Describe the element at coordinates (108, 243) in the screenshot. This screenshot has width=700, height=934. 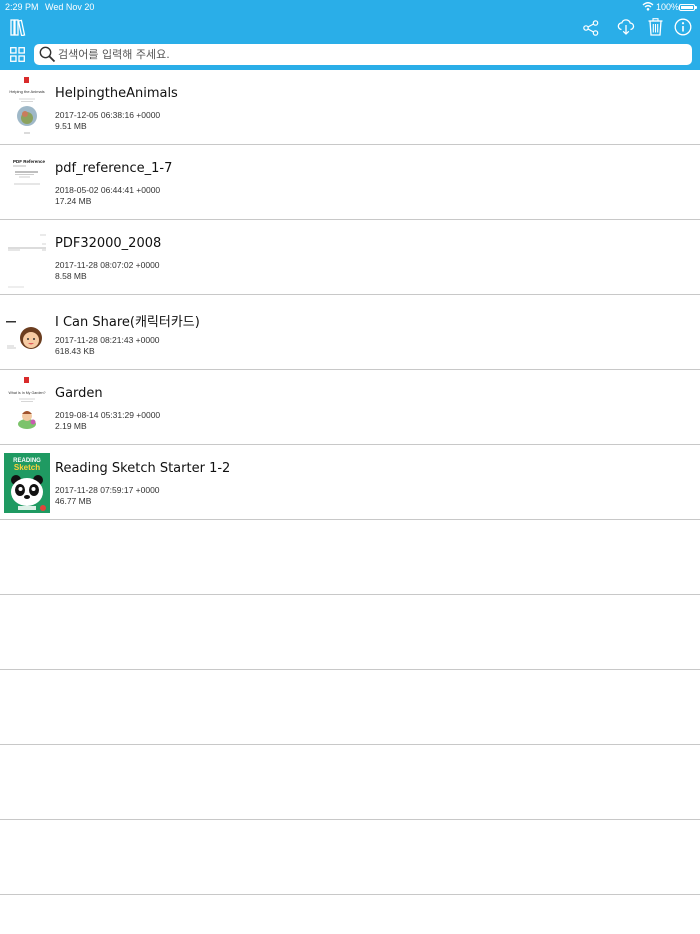
I see `file-name: PDF32000_2008` at that location.